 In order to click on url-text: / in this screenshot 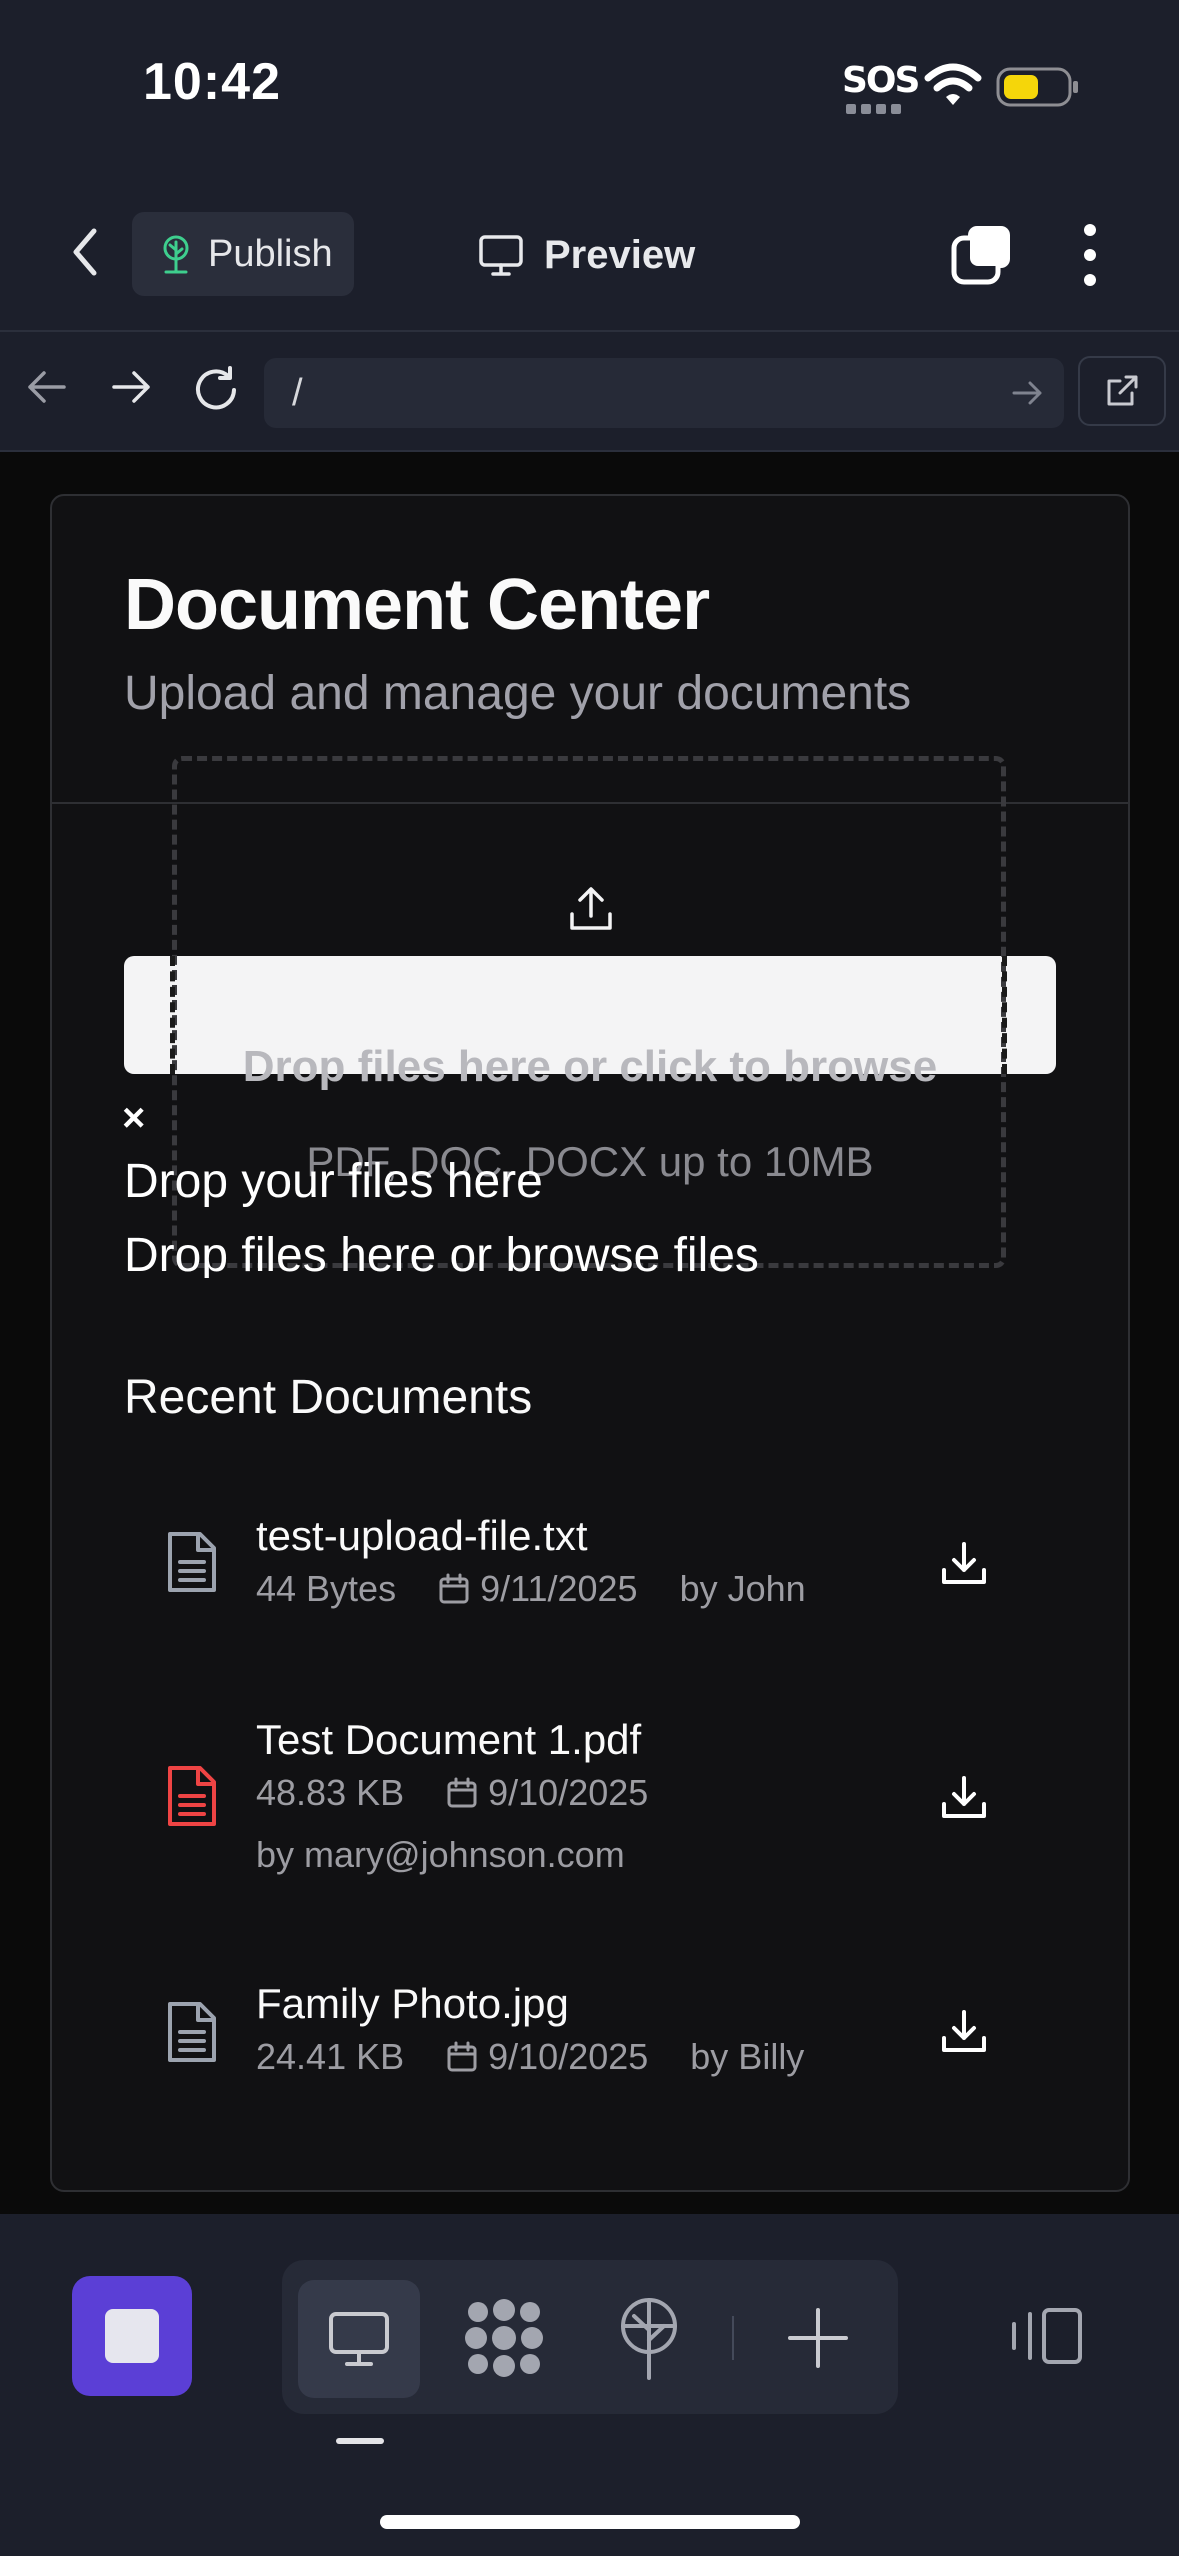, I will do `click(297, 392)`.